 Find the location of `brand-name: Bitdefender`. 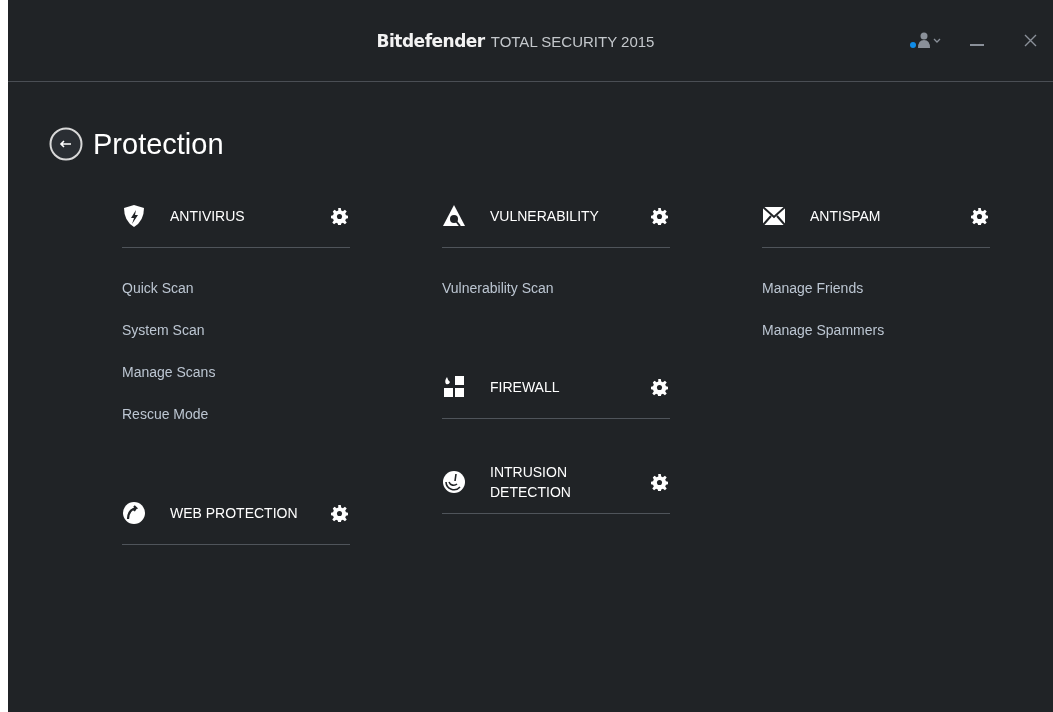

brand-name: Bitdefender is located at coordinates (430, 40).